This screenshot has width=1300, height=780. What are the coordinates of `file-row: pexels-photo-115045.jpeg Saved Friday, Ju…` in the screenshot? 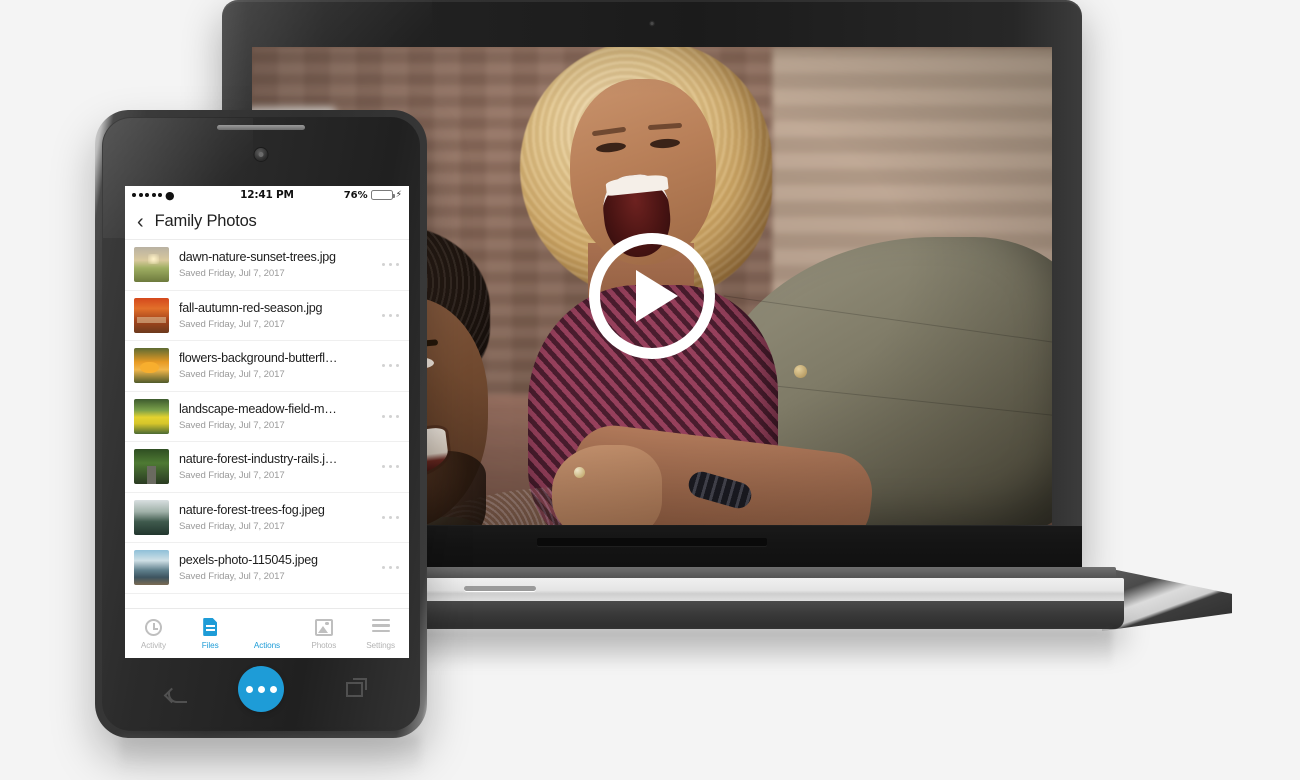 It's located at (267, 568).